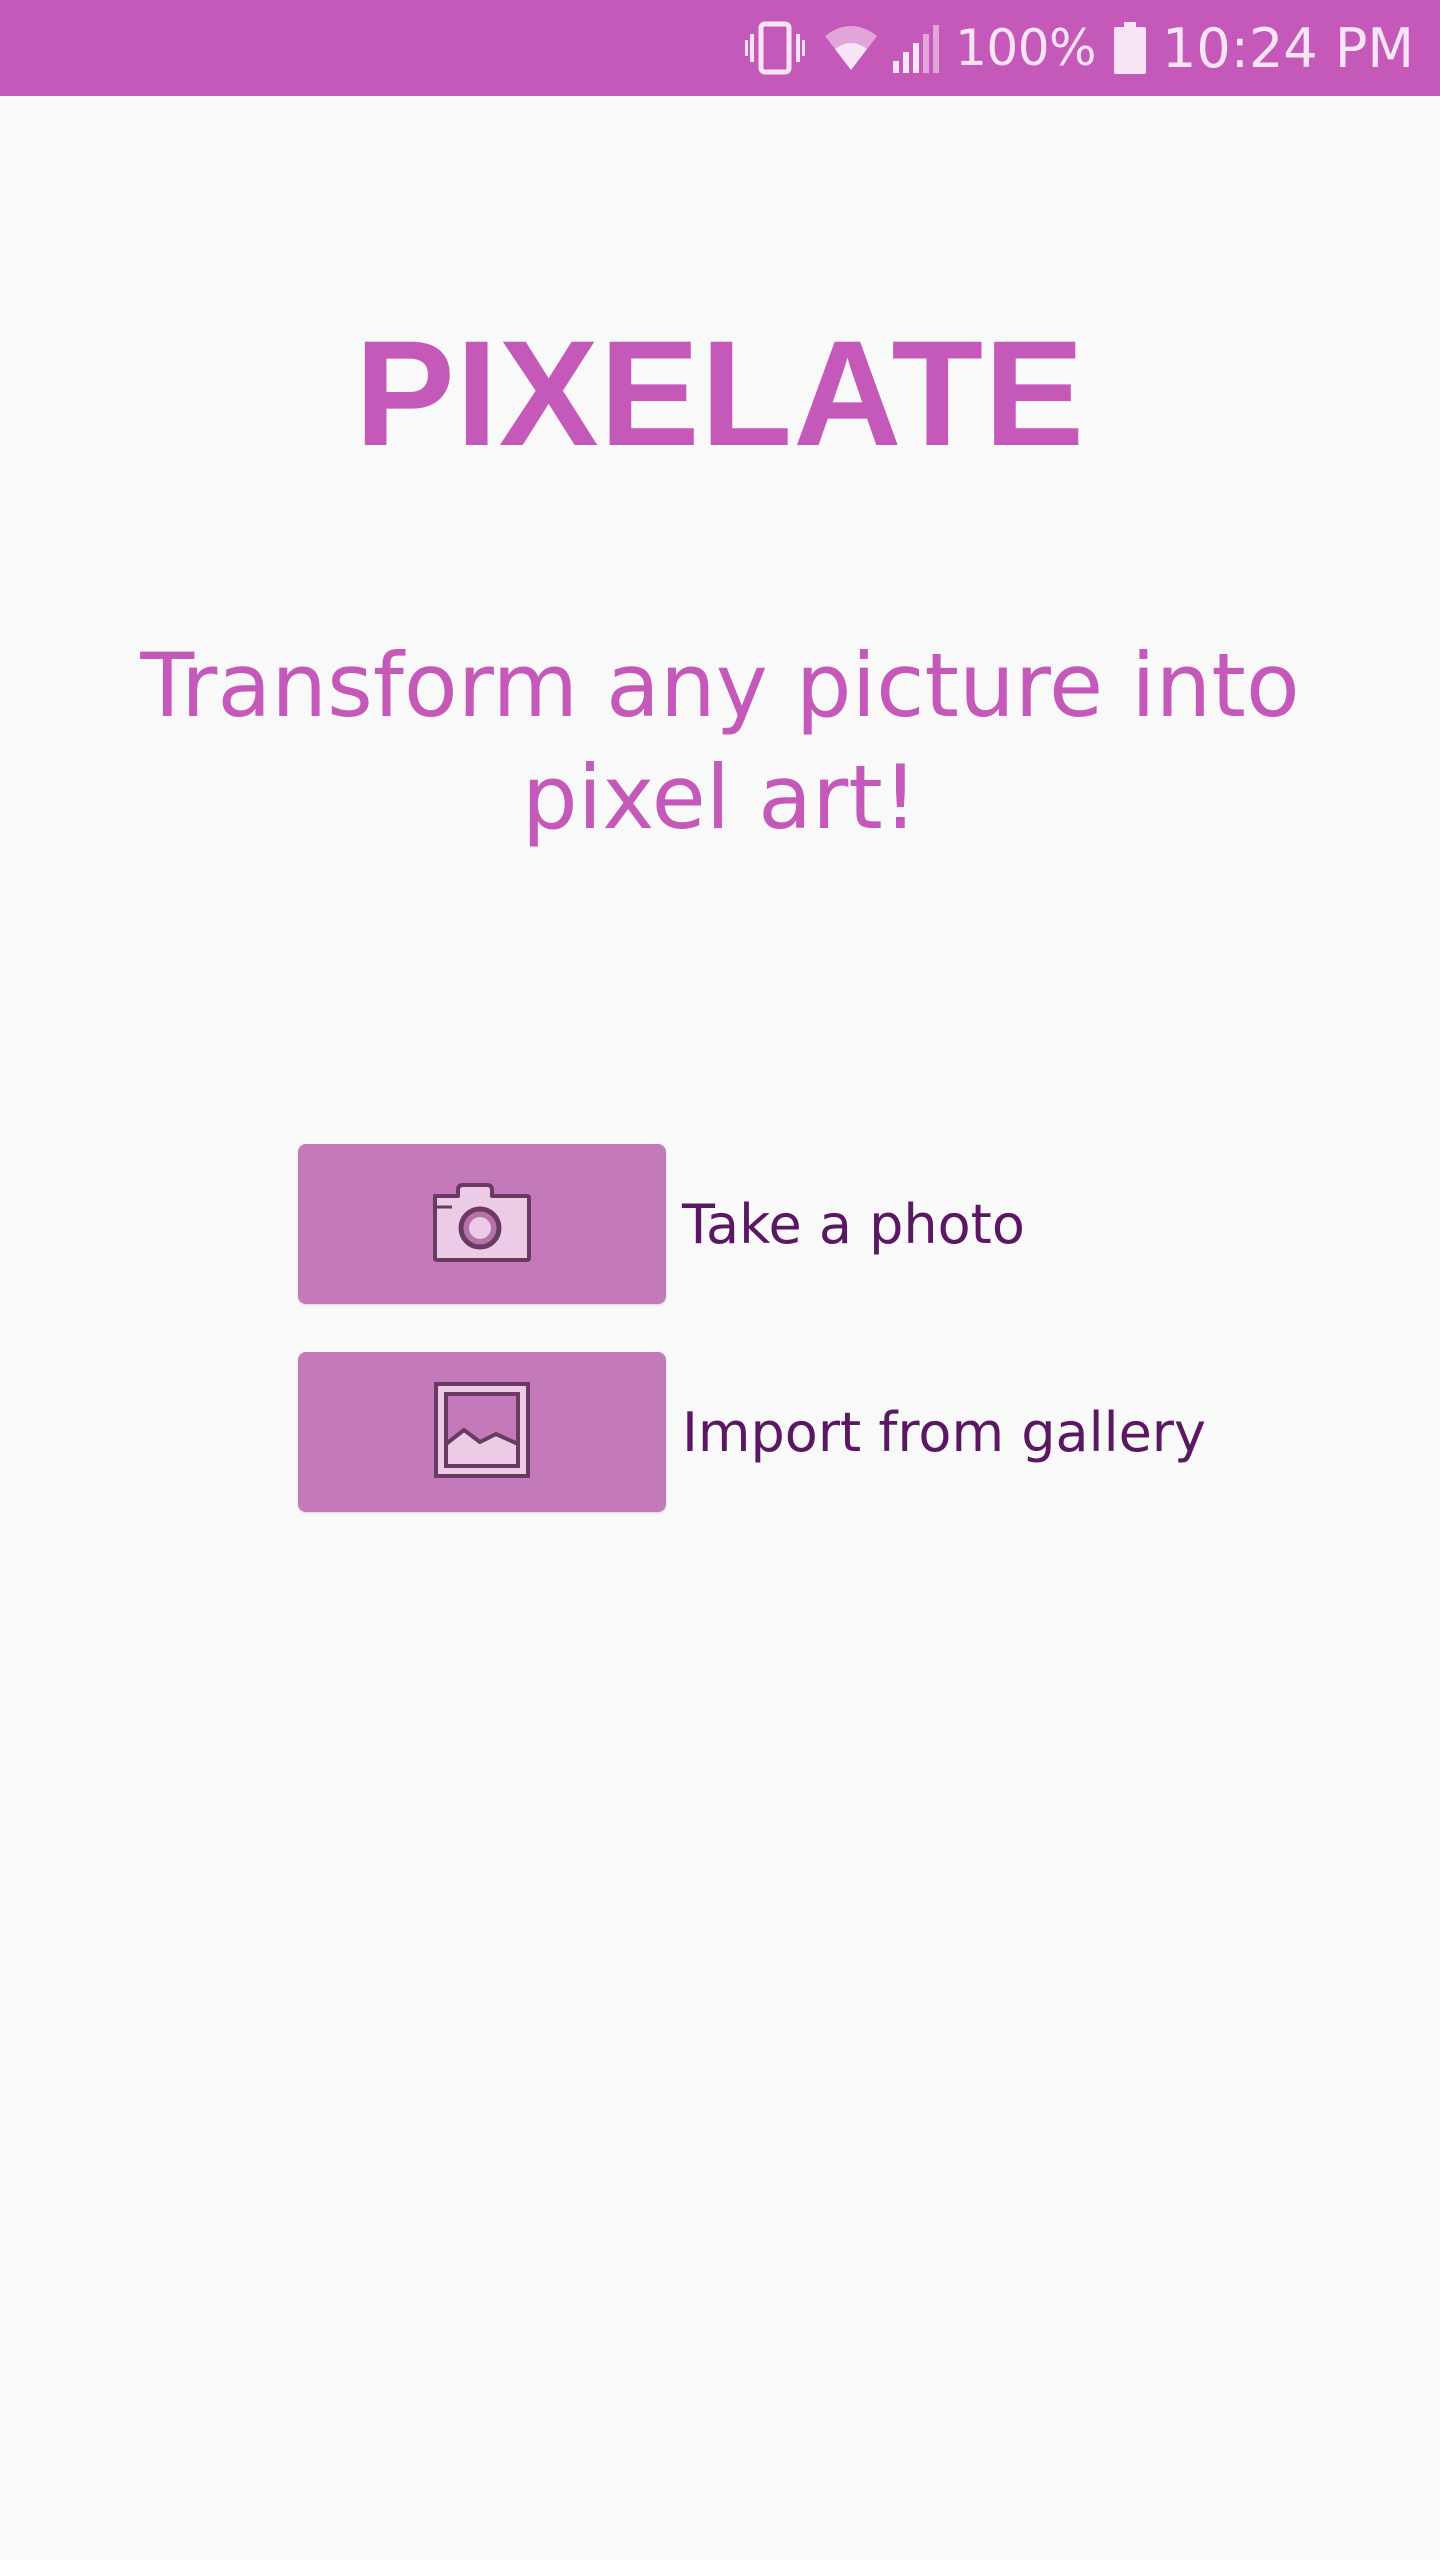 This screenshot has width=1440, height=2560. What do you see at coordinates (1288, 48) in the screenshot?
I see `status-clock: 10:24 PM` at bounding box center [1288, 48].